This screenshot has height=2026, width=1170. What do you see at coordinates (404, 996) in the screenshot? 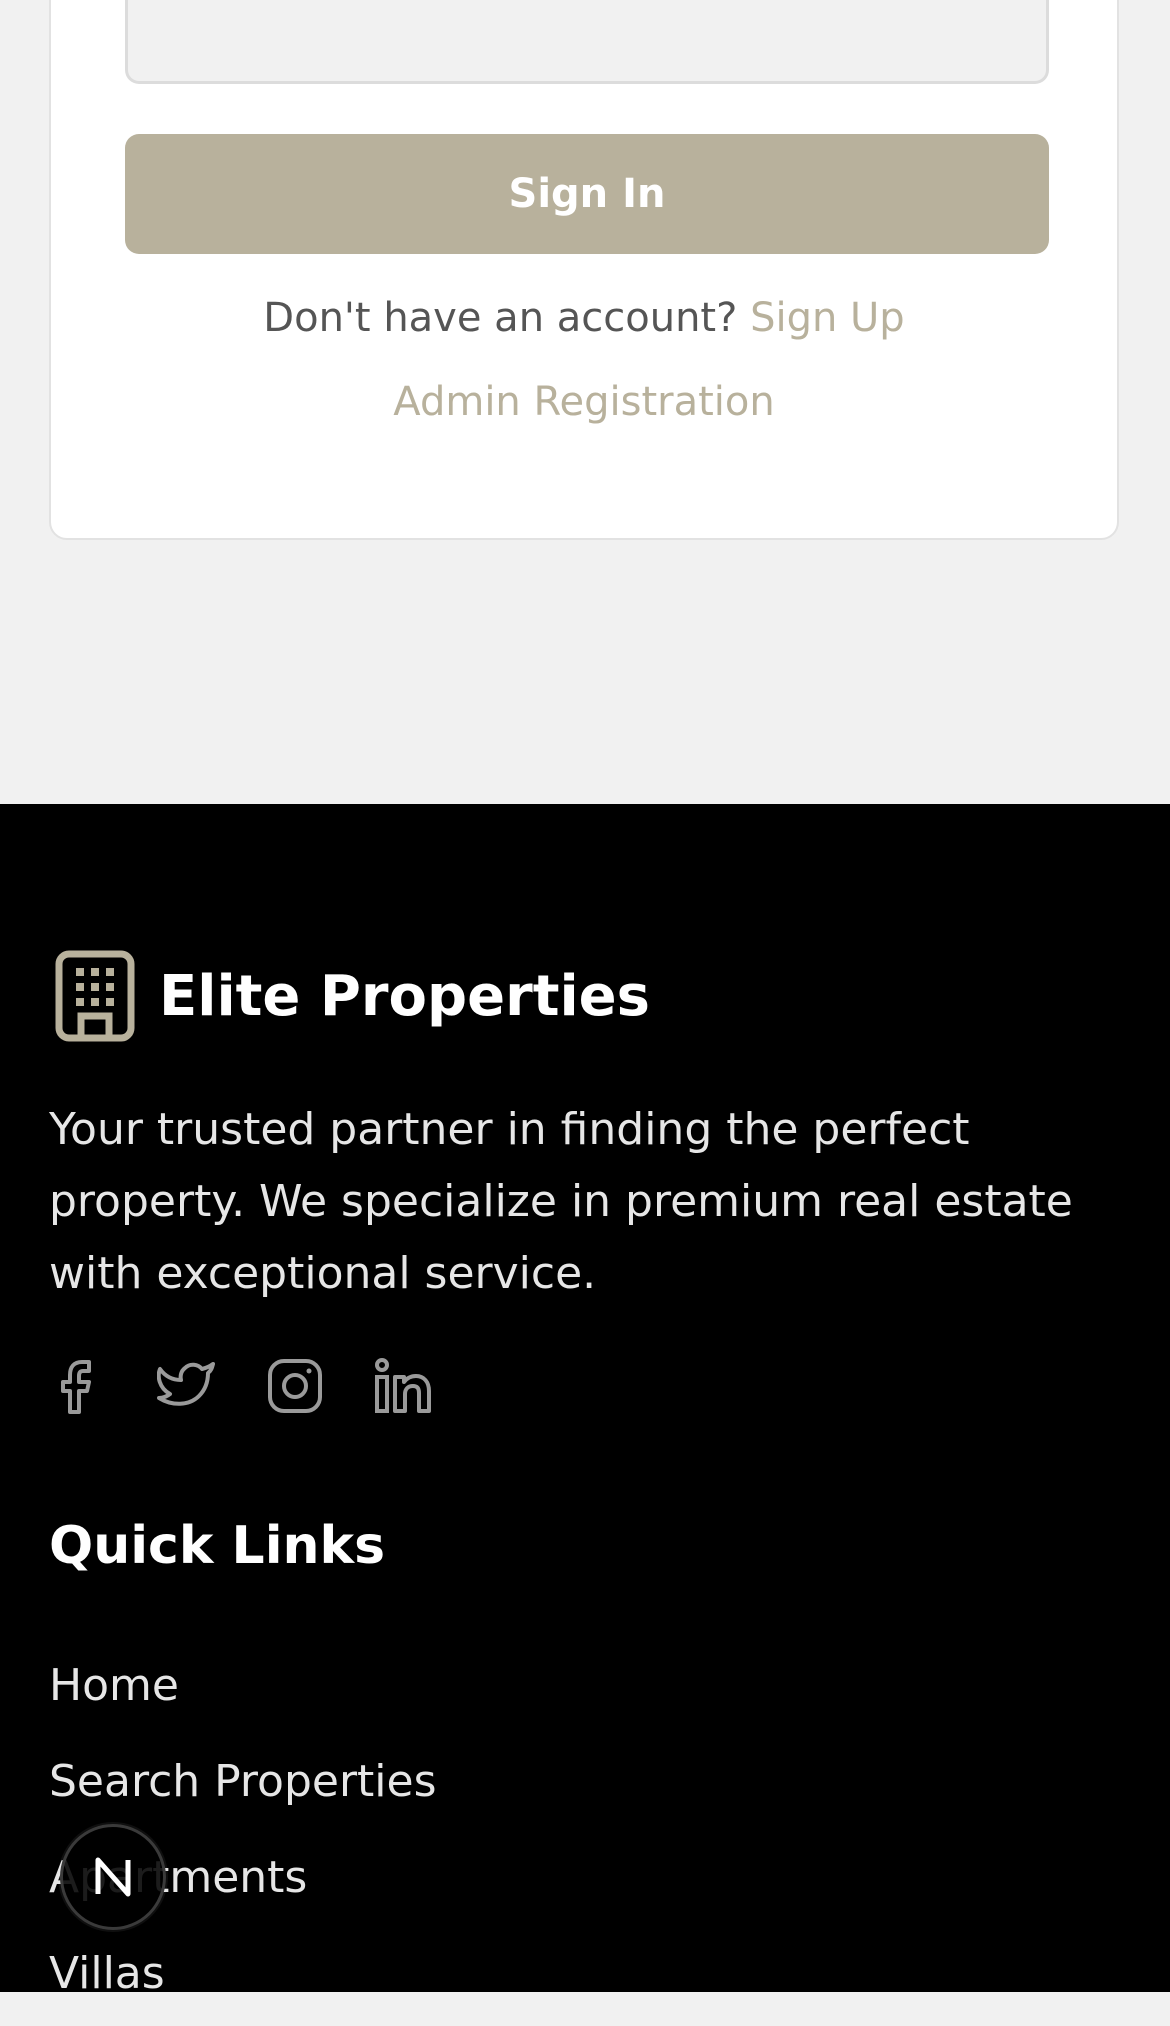
I see `brand-name: Elite Properties` at bounding box center [404, 996].